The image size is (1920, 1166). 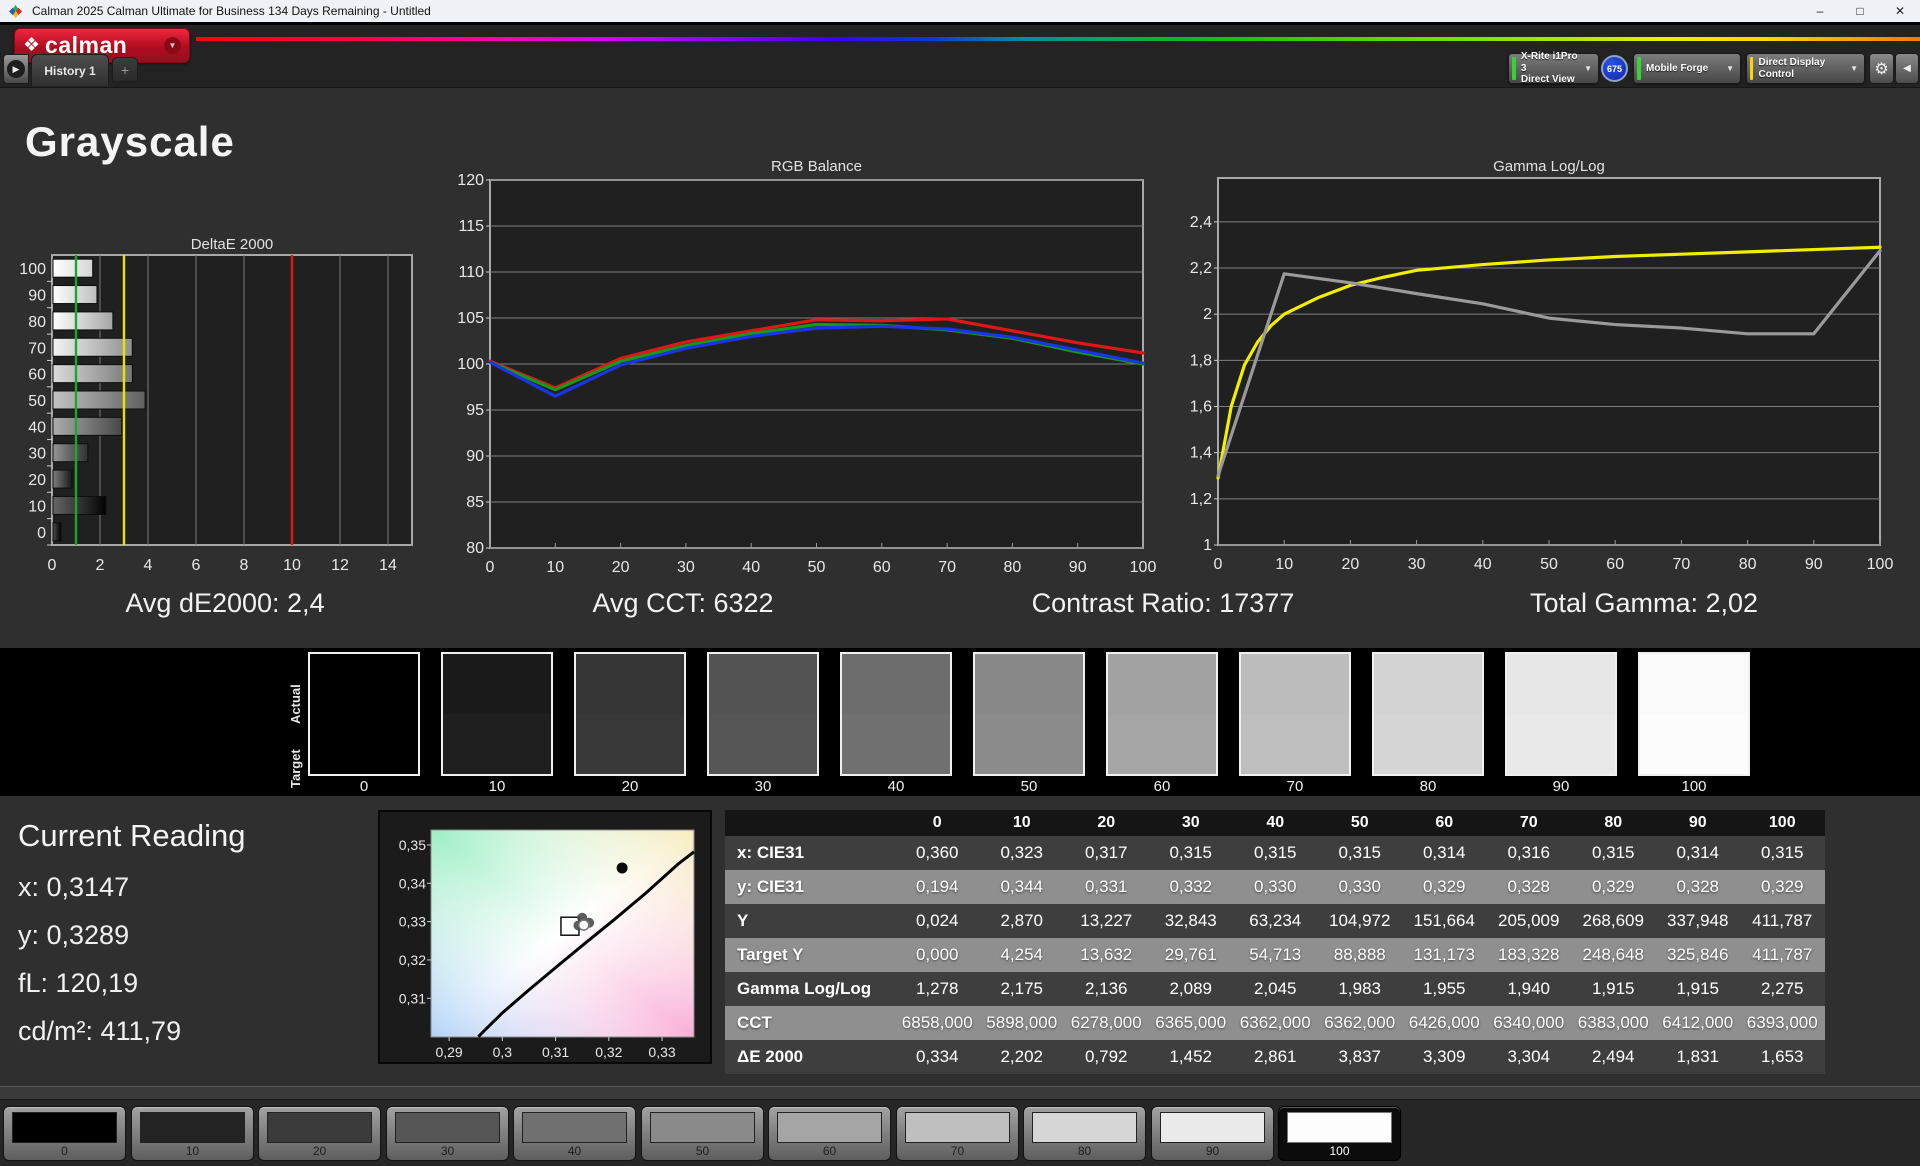 I want to click on svg-text: 90, so click(x=1078, y=567).